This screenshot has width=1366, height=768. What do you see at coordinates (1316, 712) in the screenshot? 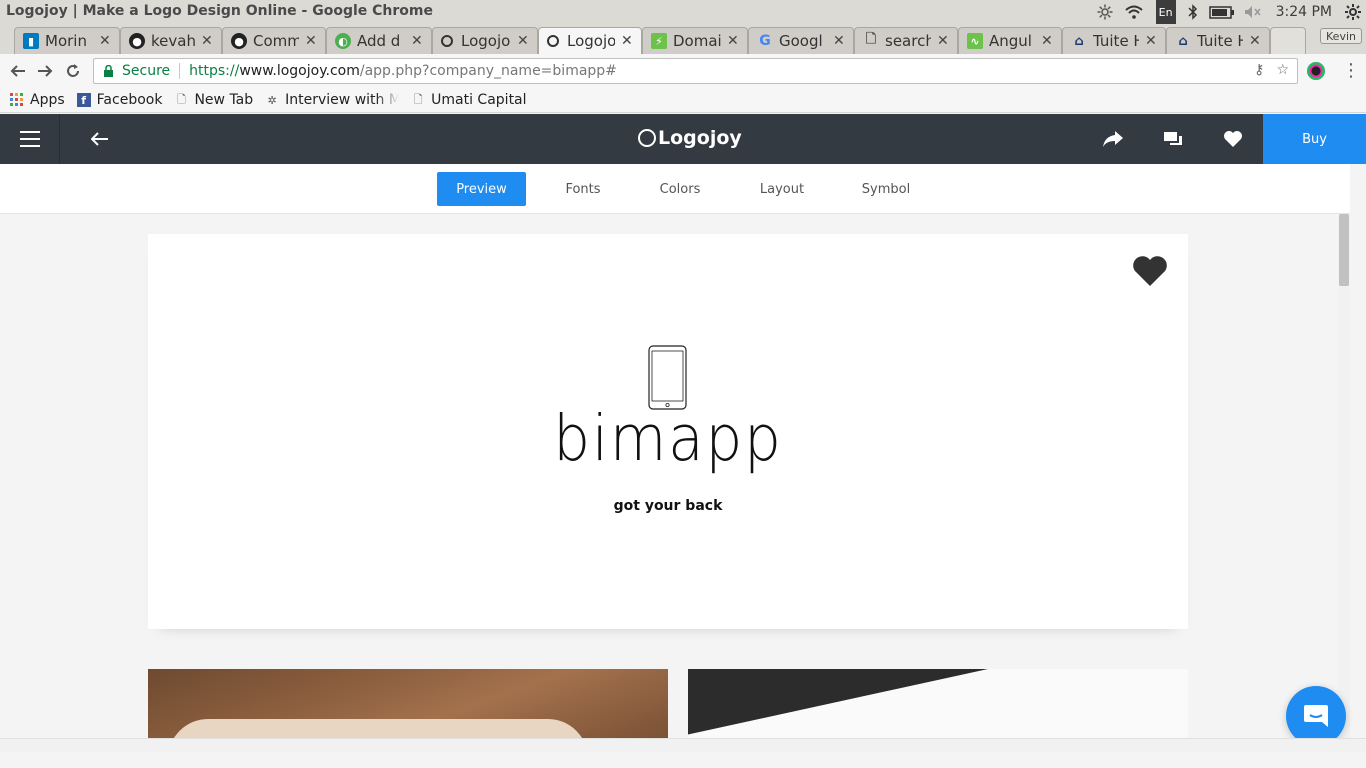
I see `chat-launcher-button` at bounding box center [1316, 712].